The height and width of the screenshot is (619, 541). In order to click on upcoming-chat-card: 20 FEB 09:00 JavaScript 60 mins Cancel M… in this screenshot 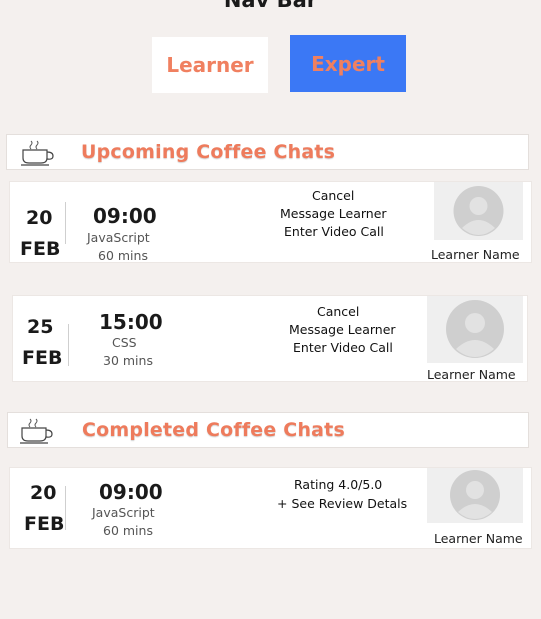, I will do `click(270, 222)`.